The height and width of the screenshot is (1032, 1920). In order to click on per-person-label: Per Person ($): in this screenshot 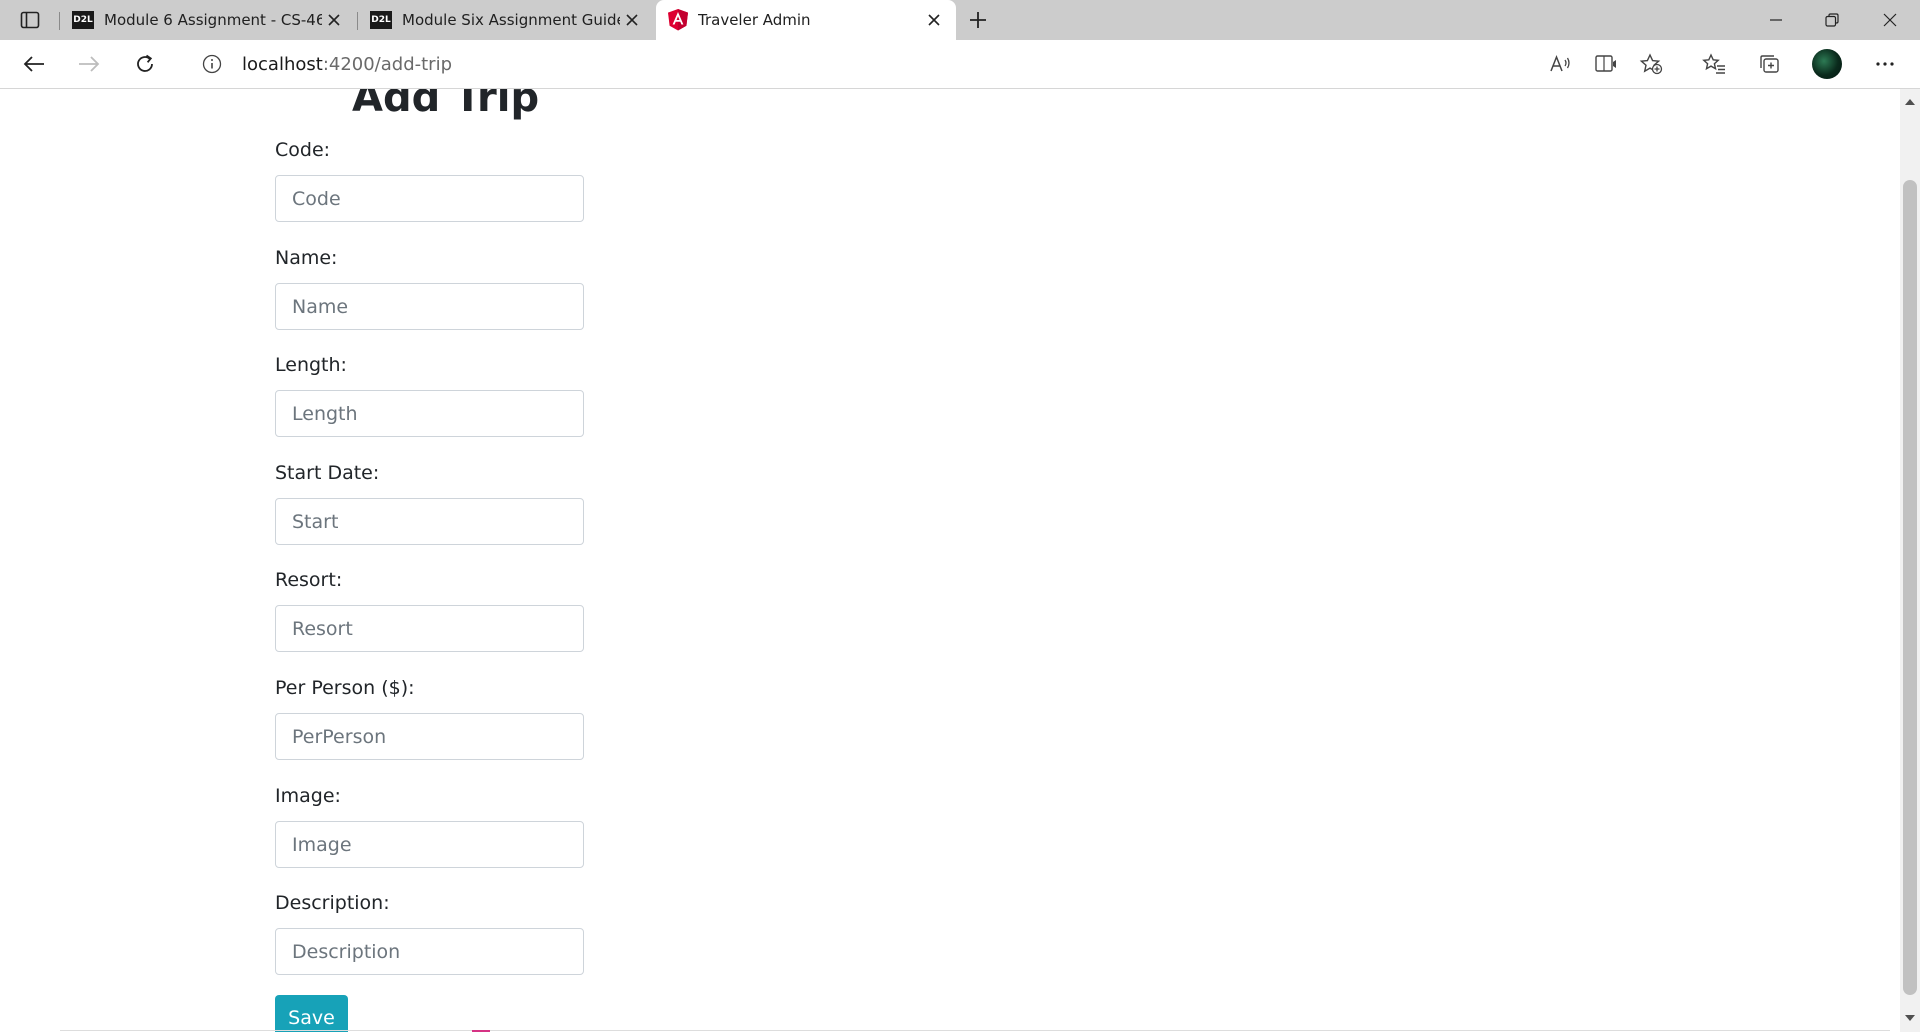, I will do `click(345, 688)`.